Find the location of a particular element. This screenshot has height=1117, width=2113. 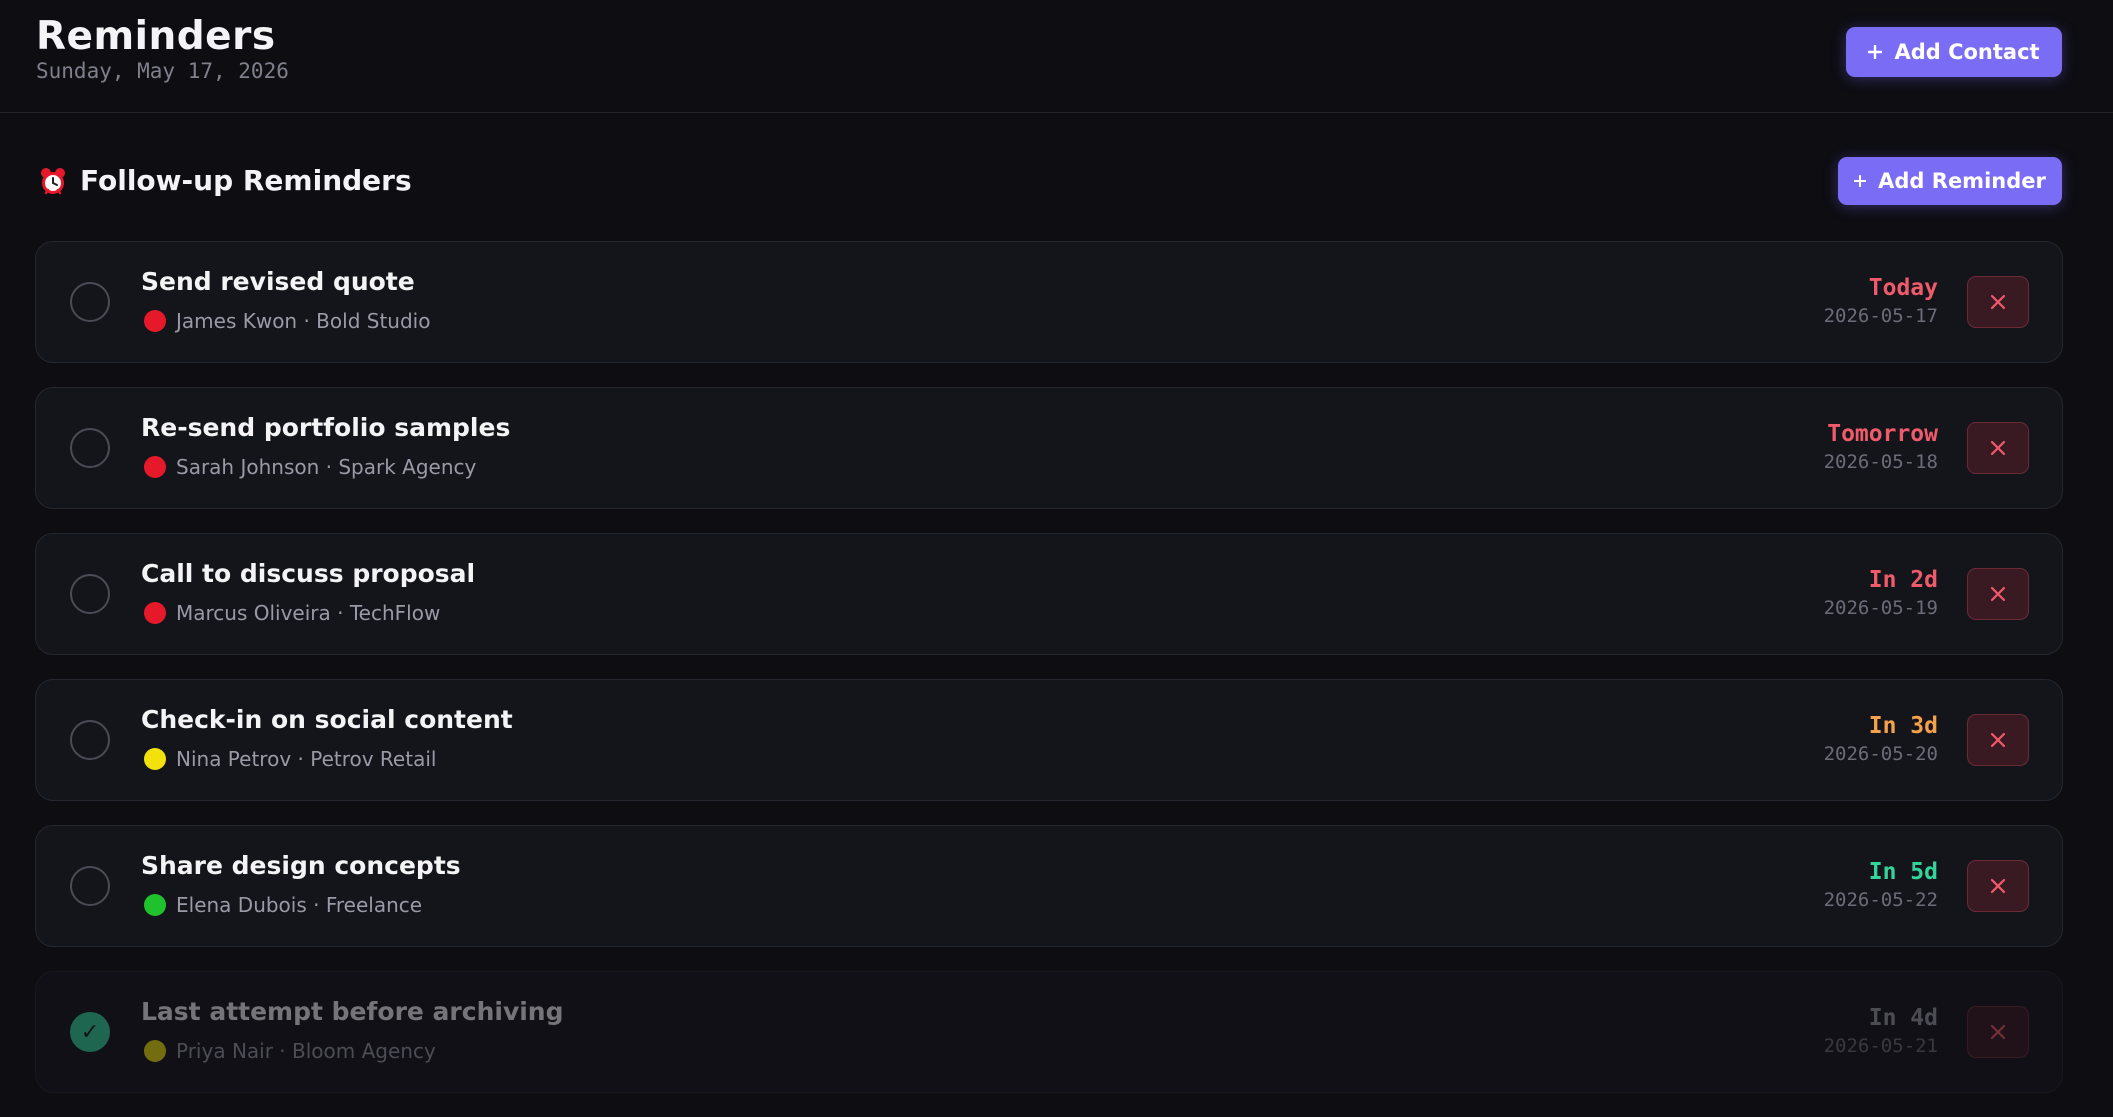

section-heading: Follow-up Reminders is located at coordinates (225, 180).